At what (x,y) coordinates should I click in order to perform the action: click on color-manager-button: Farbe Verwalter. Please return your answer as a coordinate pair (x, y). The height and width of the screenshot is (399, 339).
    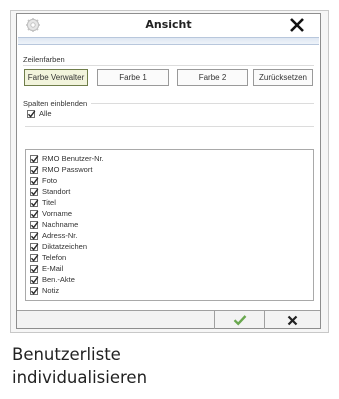
    Looking at the image, I should click on (56, 77).